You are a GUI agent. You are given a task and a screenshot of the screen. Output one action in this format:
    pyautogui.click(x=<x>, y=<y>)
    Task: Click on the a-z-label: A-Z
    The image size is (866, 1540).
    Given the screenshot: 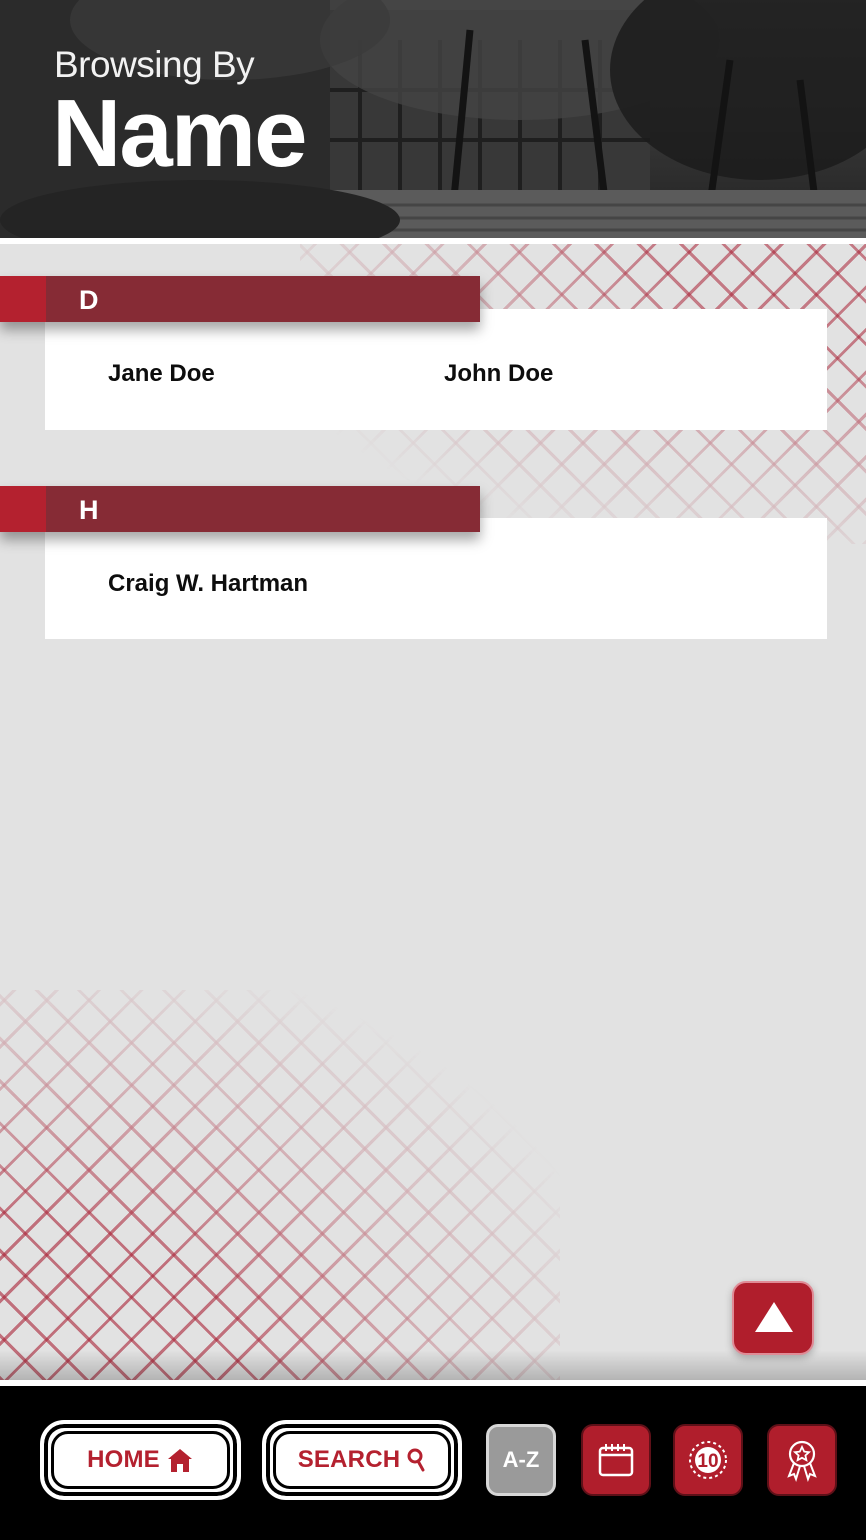 What is the action you would take?
    pyautogui.click(x=521, y=1459)
    